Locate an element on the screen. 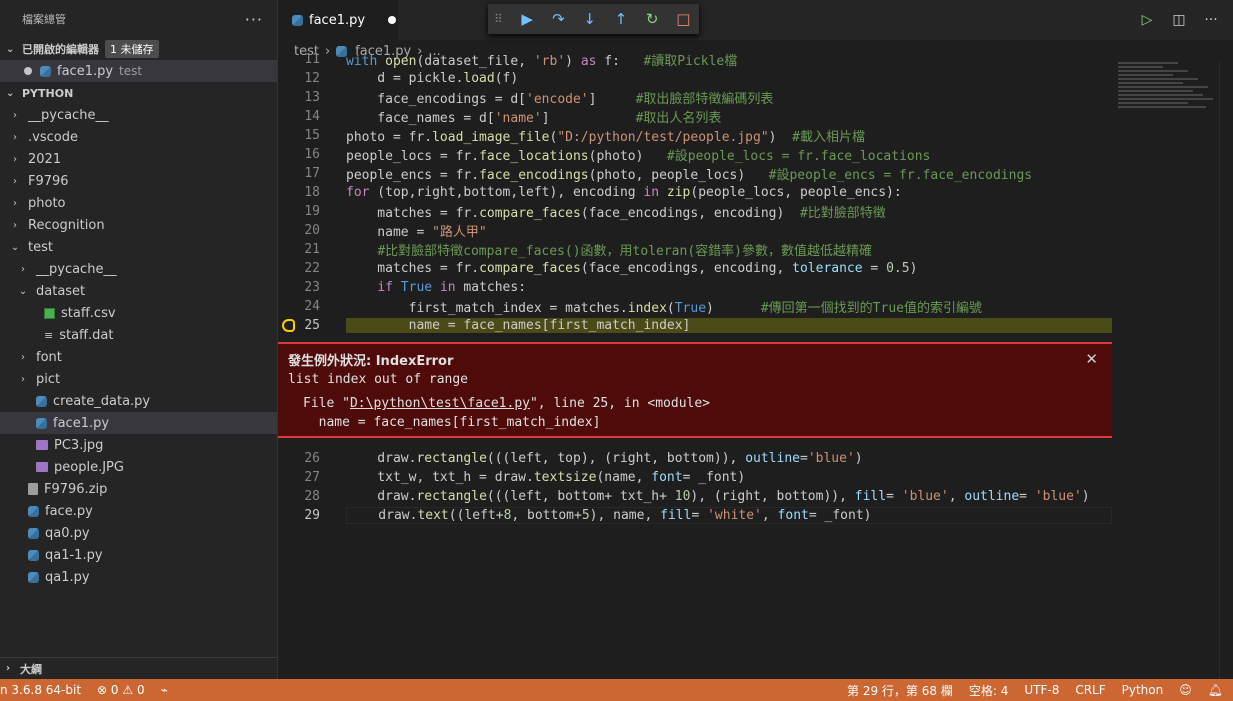 This screenshot has width=1233, height=701. tree-item-label: face.py is located at coordinates (69, 511).